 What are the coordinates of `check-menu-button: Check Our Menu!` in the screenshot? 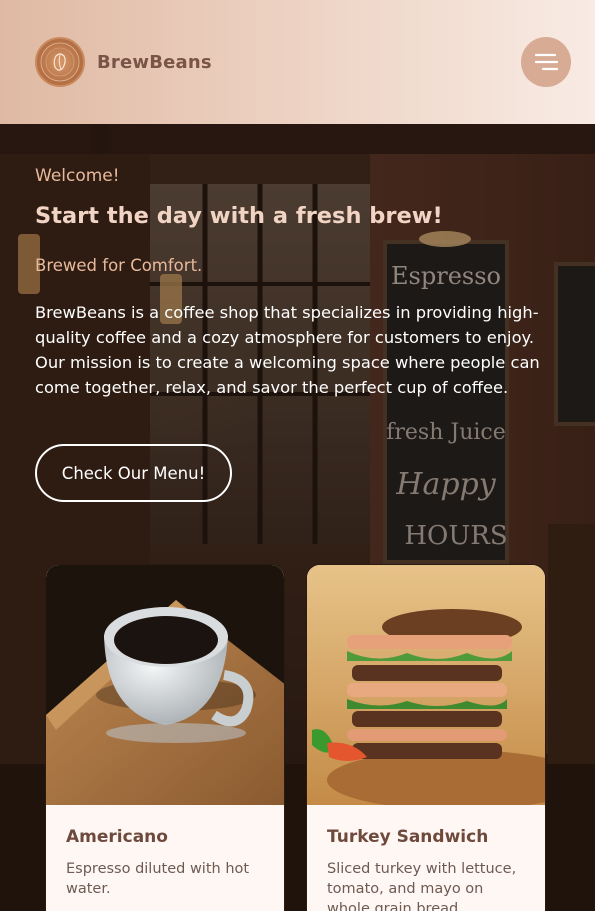 It's located at (133, 473).